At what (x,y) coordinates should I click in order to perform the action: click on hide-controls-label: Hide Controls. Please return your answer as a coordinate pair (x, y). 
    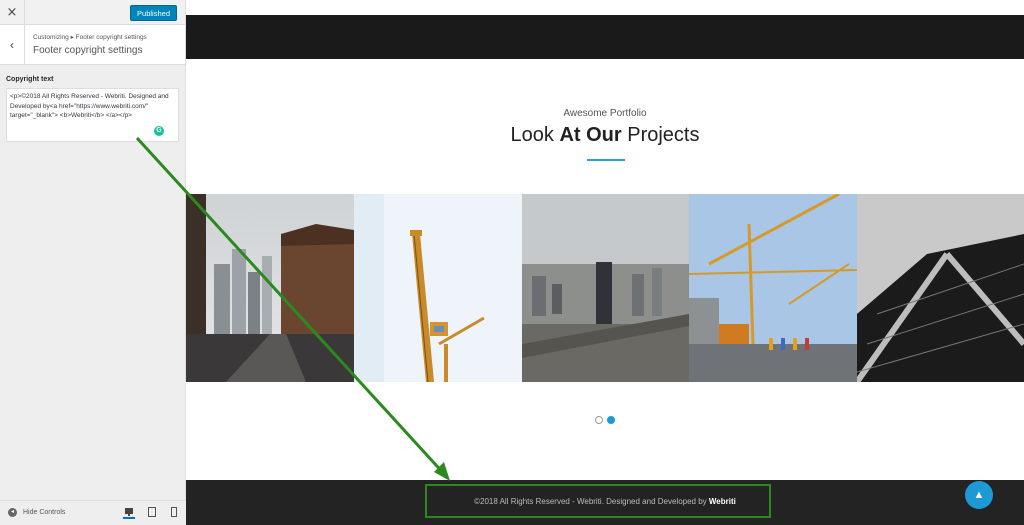
    Looking at the image, I should click on (44, 512).